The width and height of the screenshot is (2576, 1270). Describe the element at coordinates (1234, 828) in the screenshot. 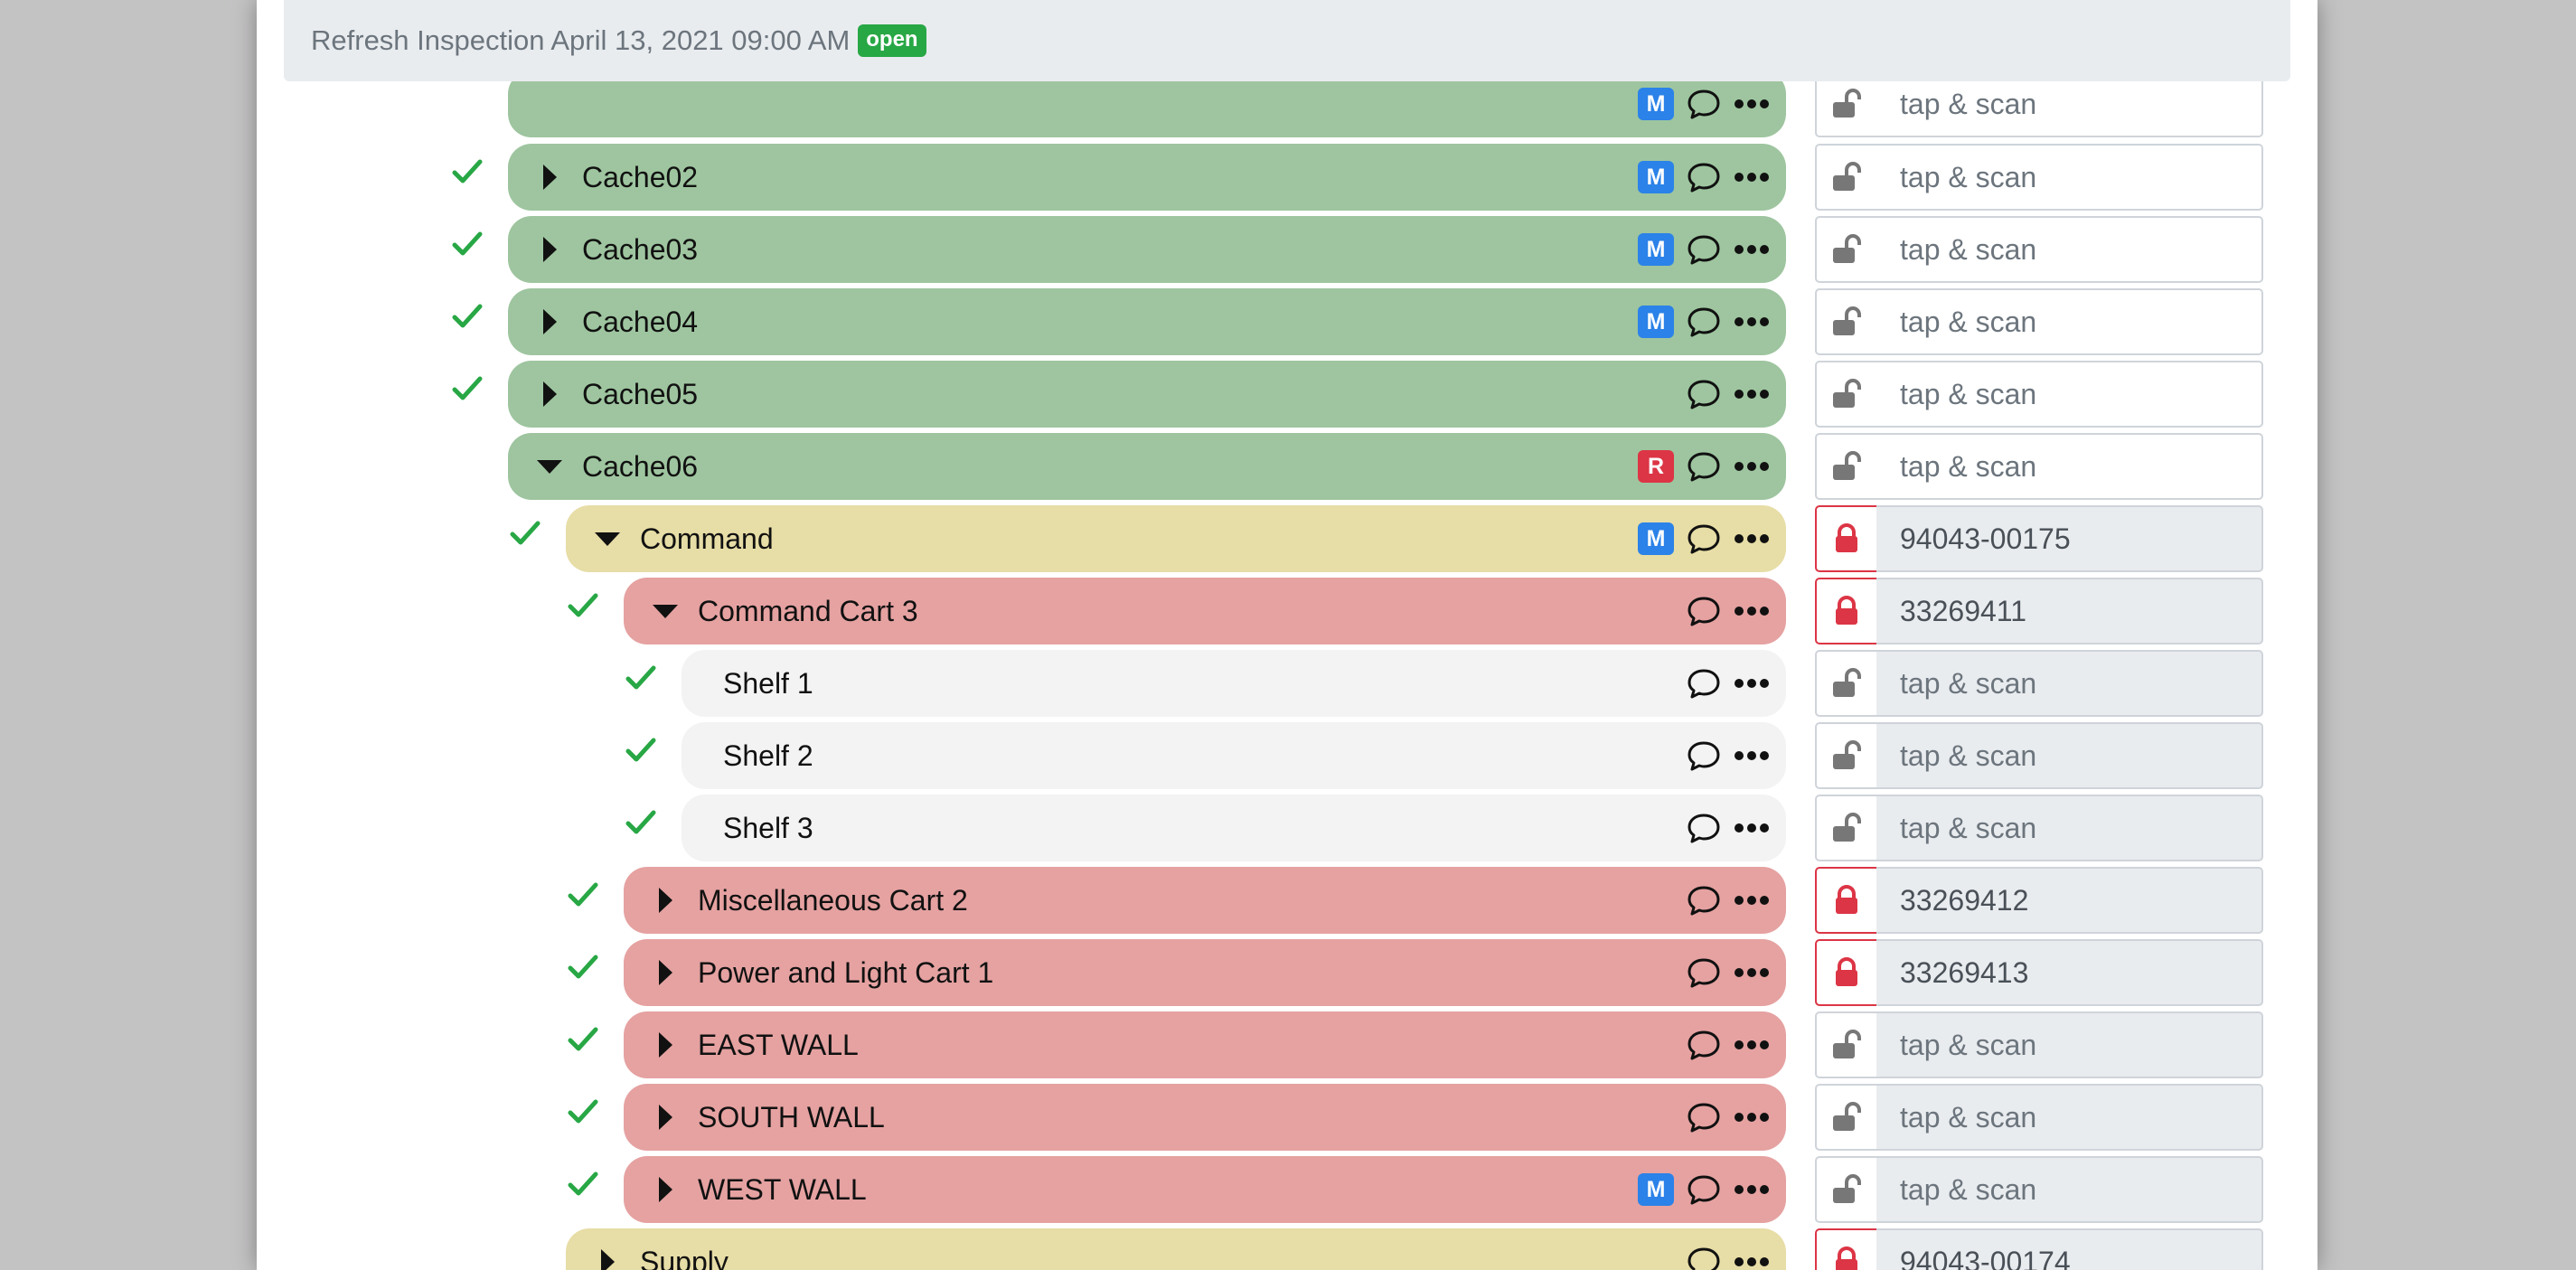

I see `tree-node: Shelf 3` at that location.